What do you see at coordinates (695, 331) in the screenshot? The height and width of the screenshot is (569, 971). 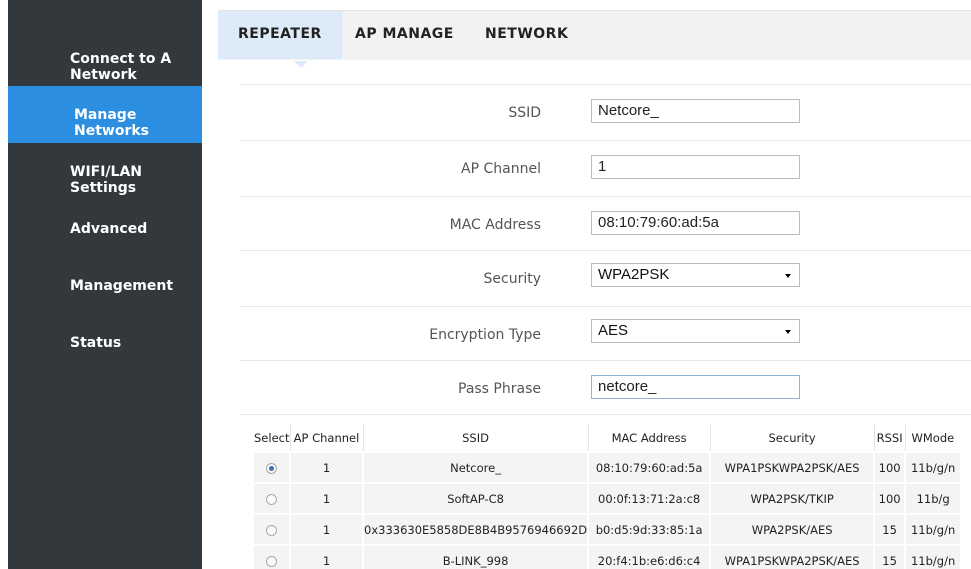 I see `encryption-type-select: AES` at bounding box center [695, 331].